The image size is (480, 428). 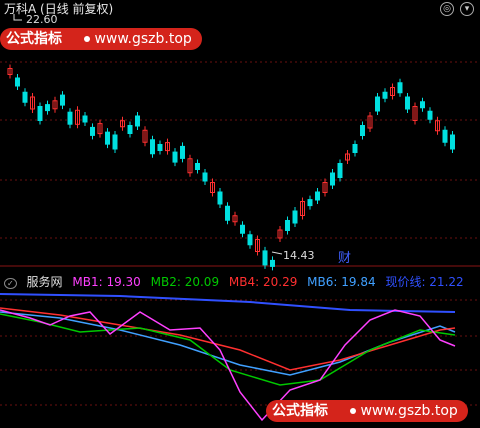 I want to click on line-value: 现价线: 21.22, so click(x=424, y=282).